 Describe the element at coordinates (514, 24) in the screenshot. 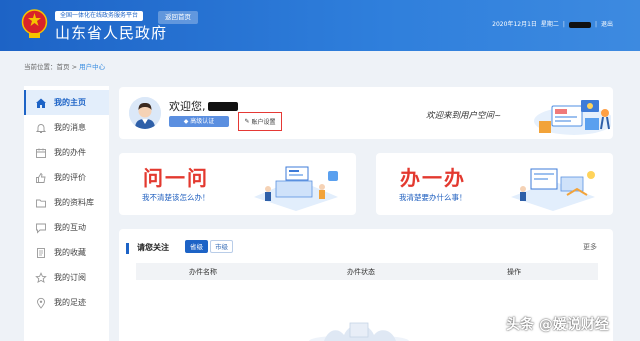

I see `header-date: 2020年12月1日` at that location.